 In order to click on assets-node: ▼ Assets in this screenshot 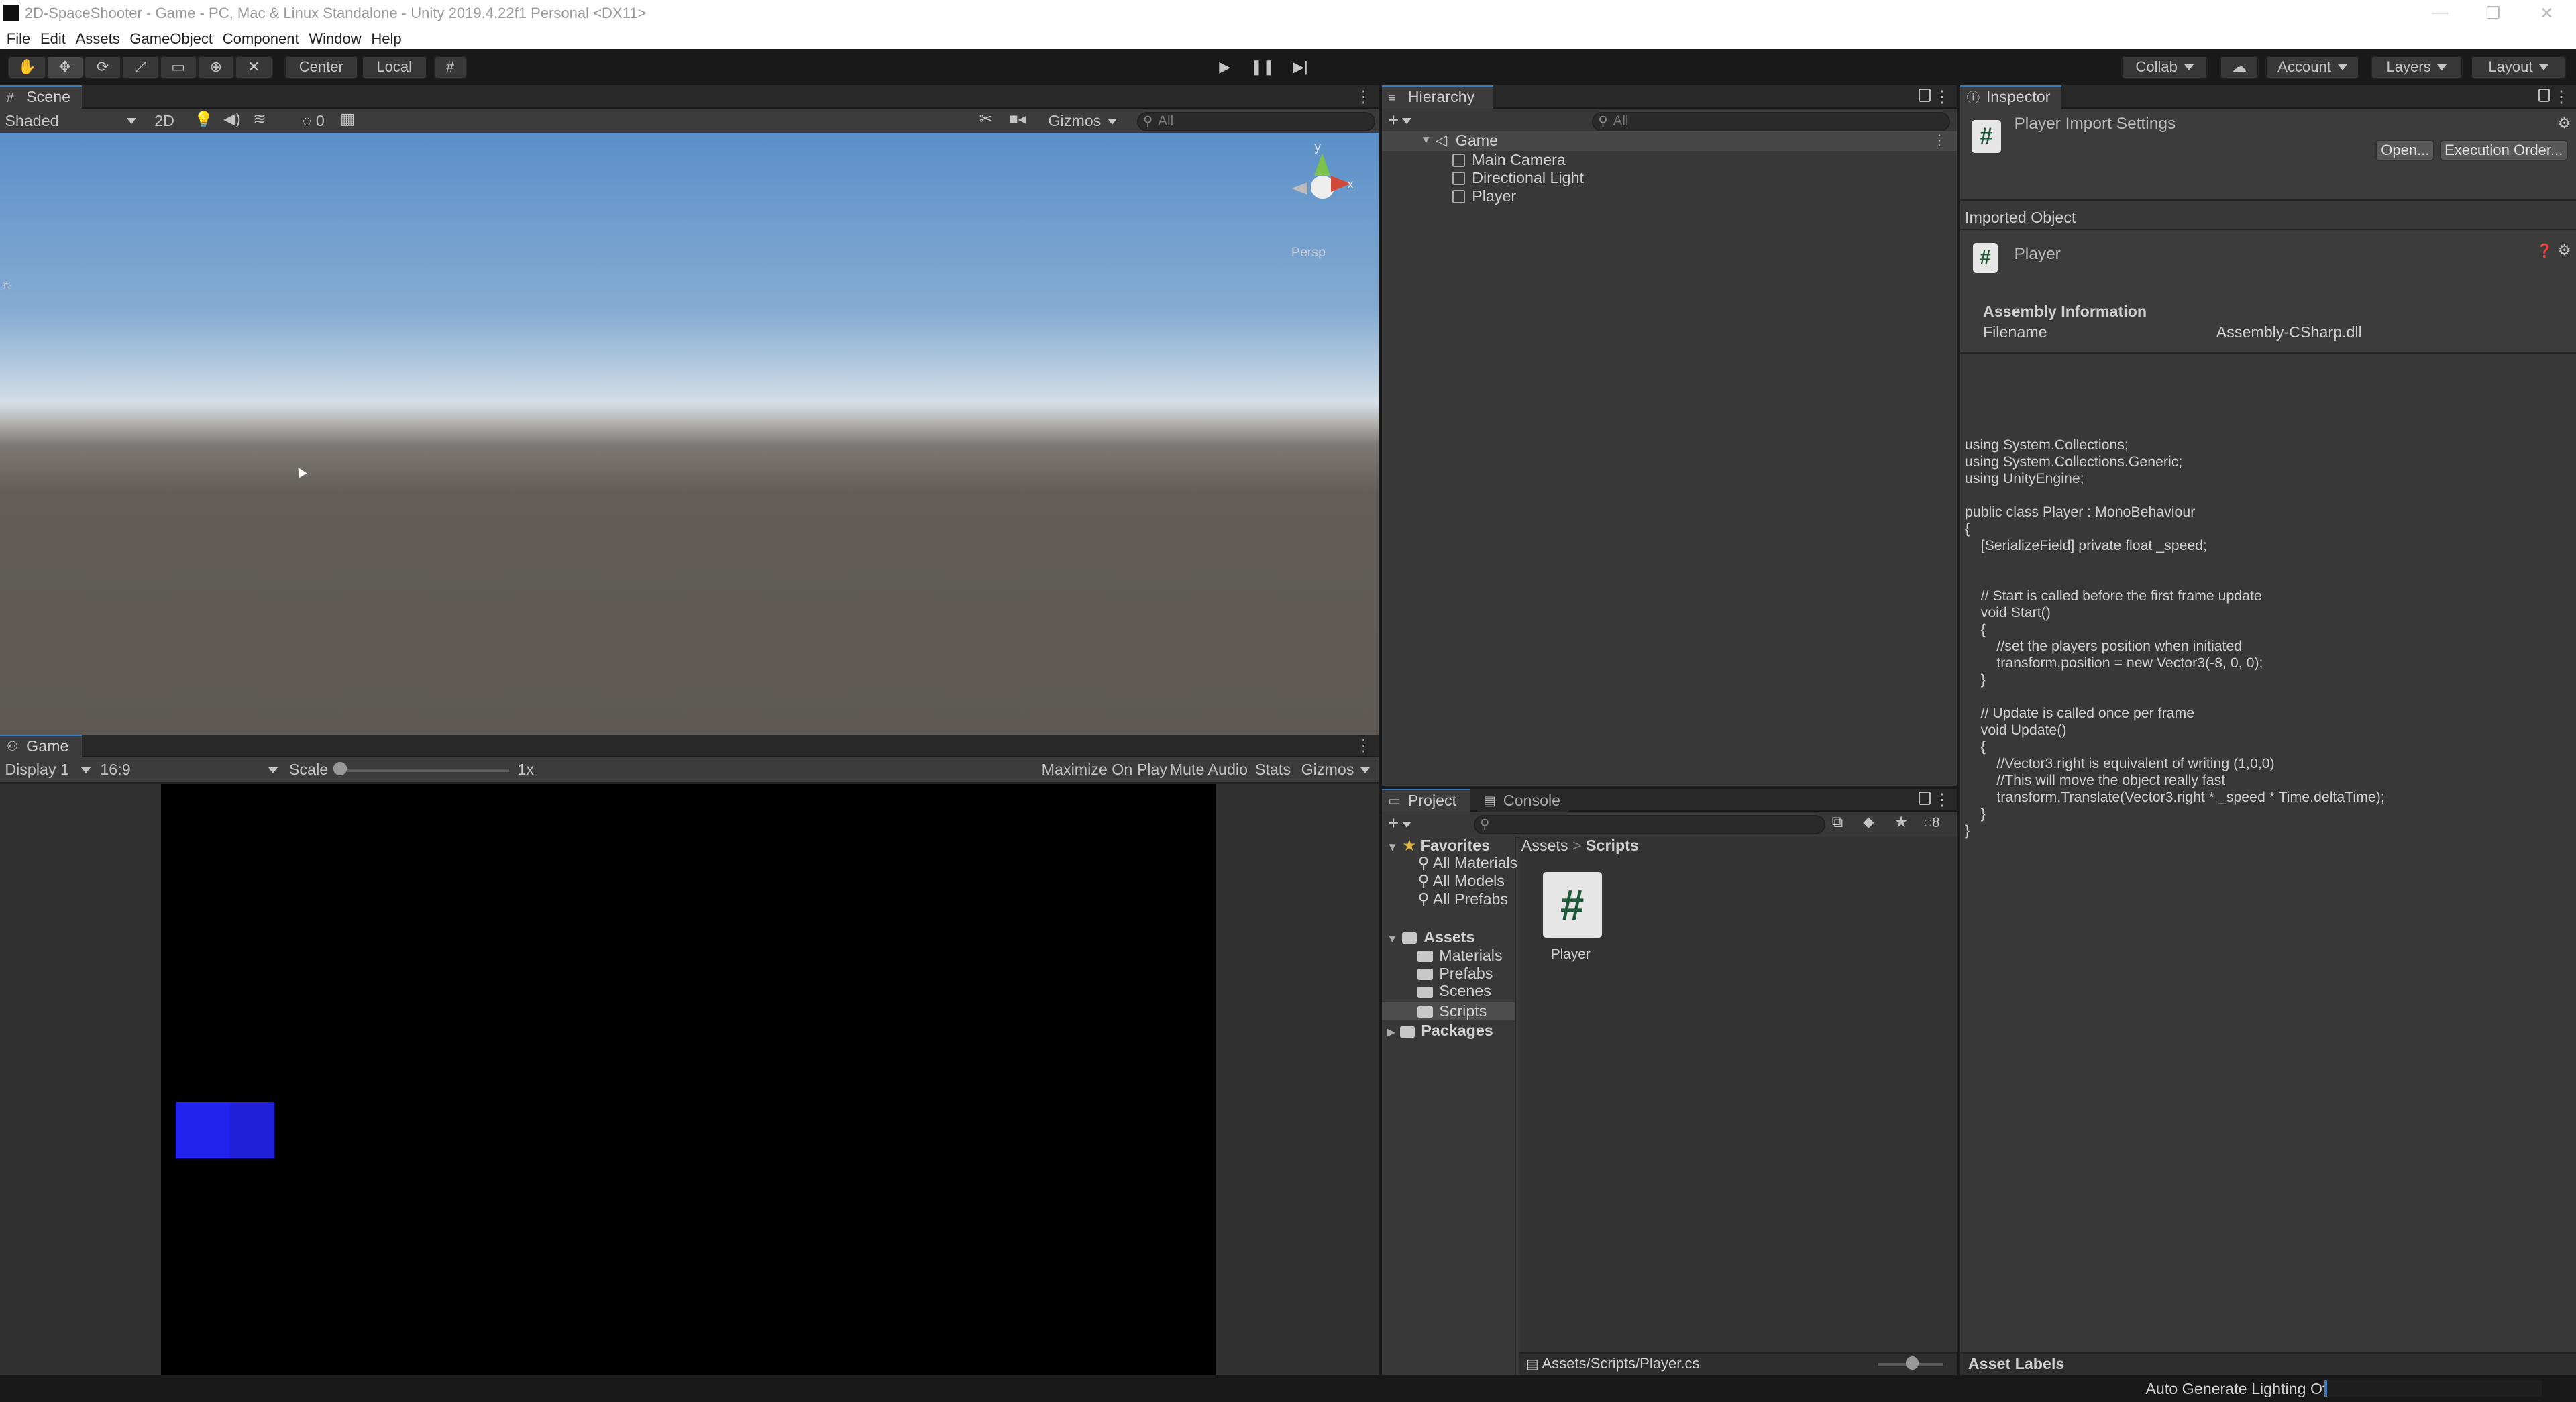, I will do `click(1431, 938)`.